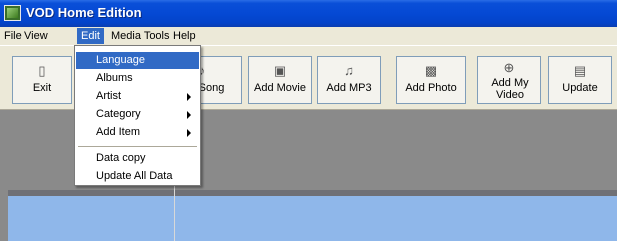 The height and width of the screenshot is (241, 617). Describe the element at coordinates (431, 80) in the screenshot. I see `add-photo-button: ▩ Add Photo` at that location.